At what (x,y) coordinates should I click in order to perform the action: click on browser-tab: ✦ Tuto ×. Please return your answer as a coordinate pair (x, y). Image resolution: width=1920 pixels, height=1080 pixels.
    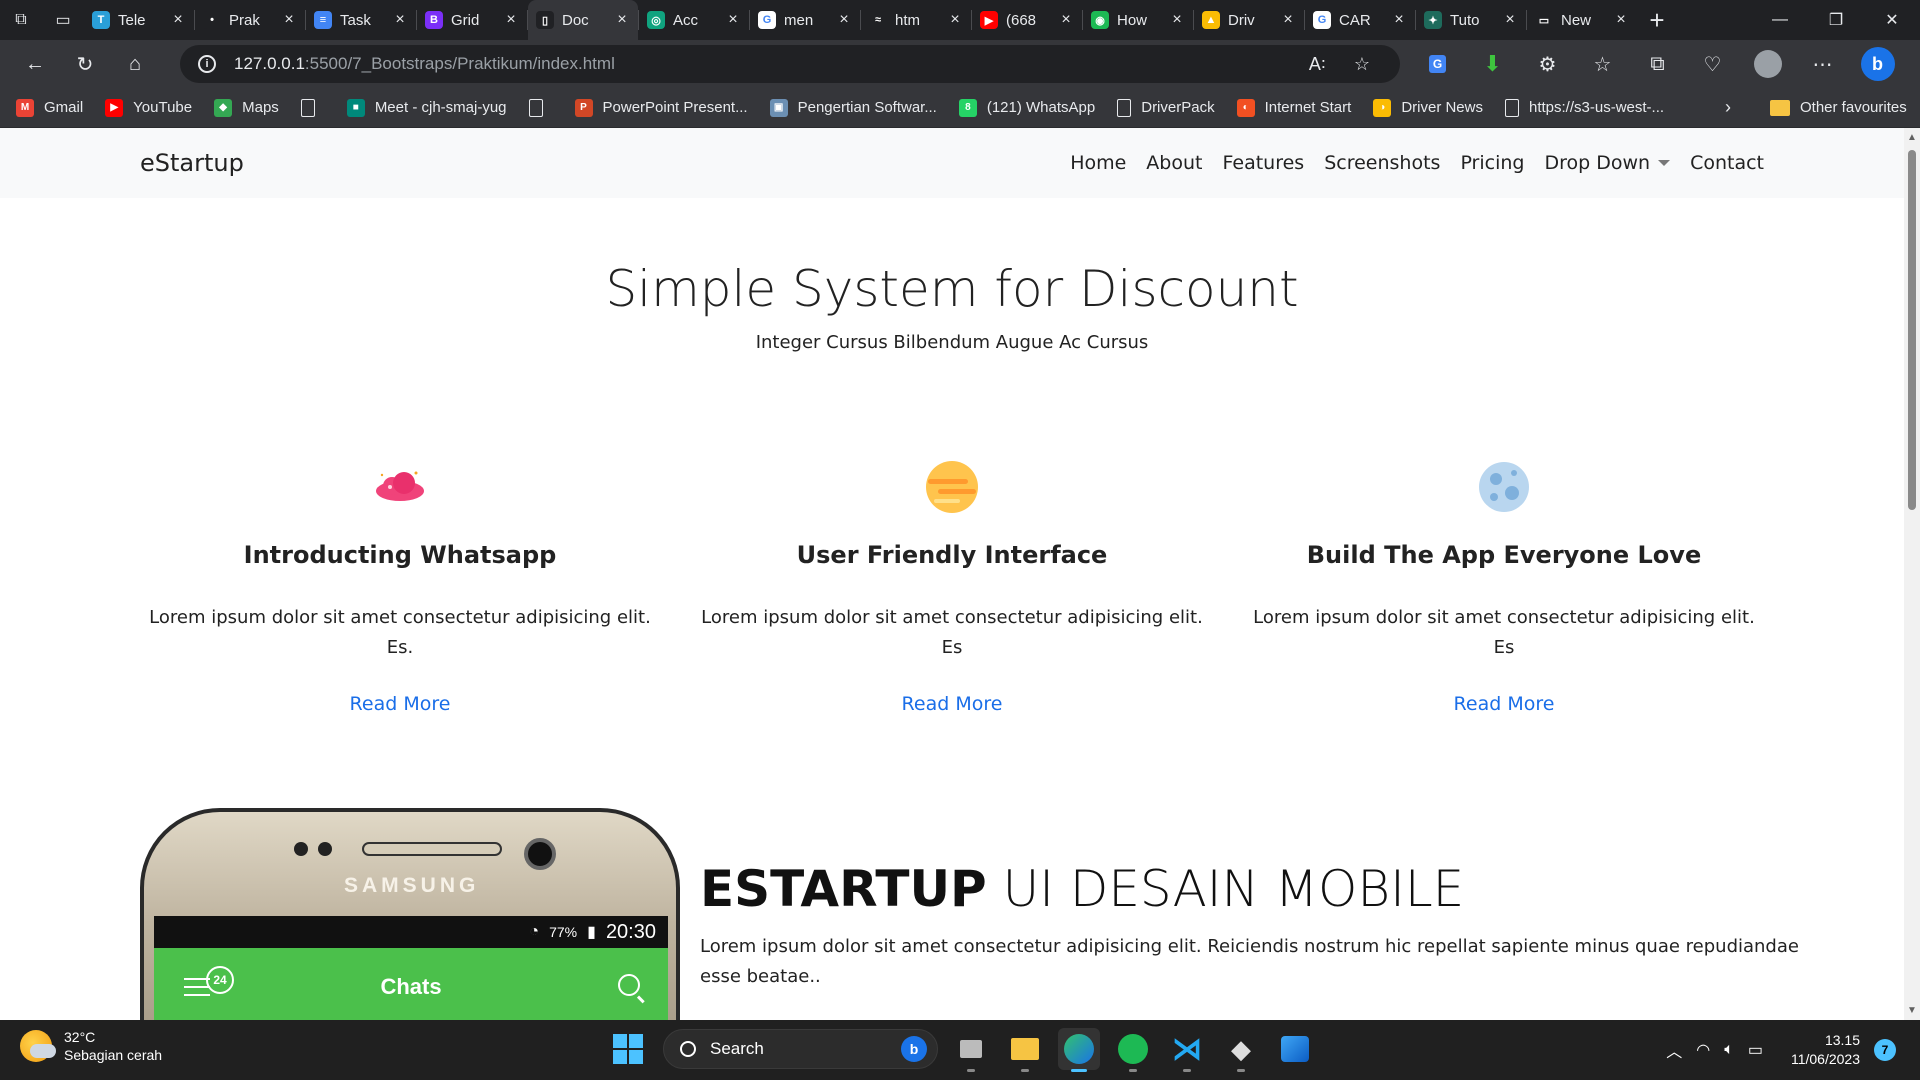
    Looking at the image, I should click on (1471, 20).